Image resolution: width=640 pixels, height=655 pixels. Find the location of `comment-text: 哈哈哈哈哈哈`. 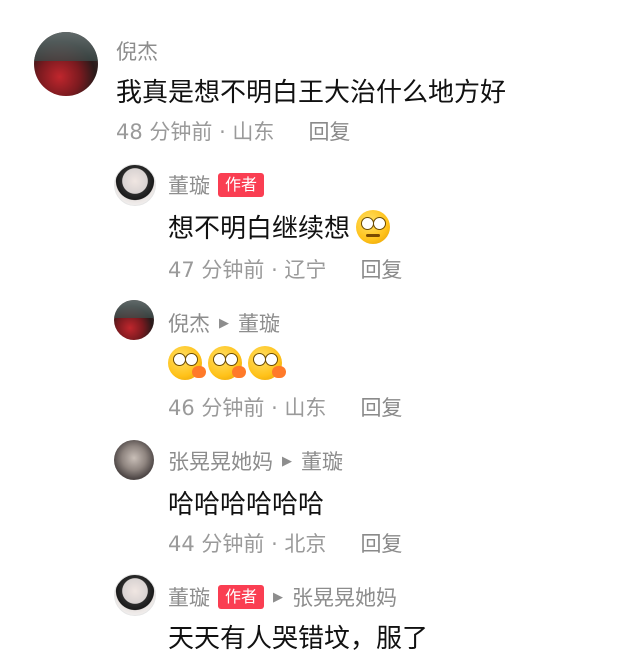

comment-text: 哈哈哈哈哈哈 is located at coordinates (246, 502).